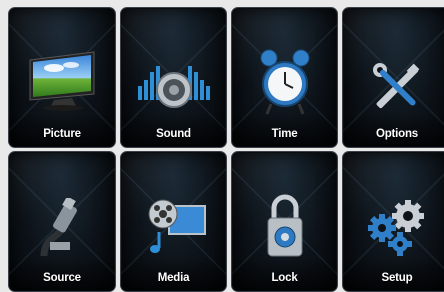 This screenshot has height=292, width=444. Describe the element at coordinates (284, 134) in the screenshot. I see `menu-tile-label: Time` at that location.